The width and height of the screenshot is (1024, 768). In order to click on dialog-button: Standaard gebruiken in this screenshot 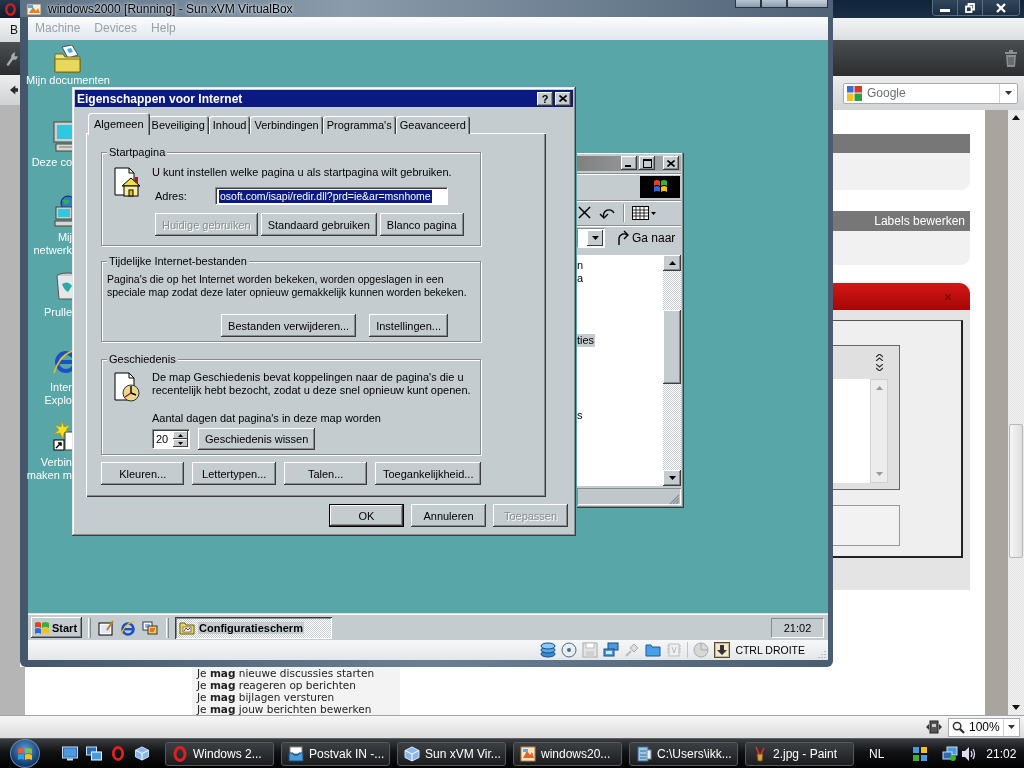, I will do `click(318, 224)`.